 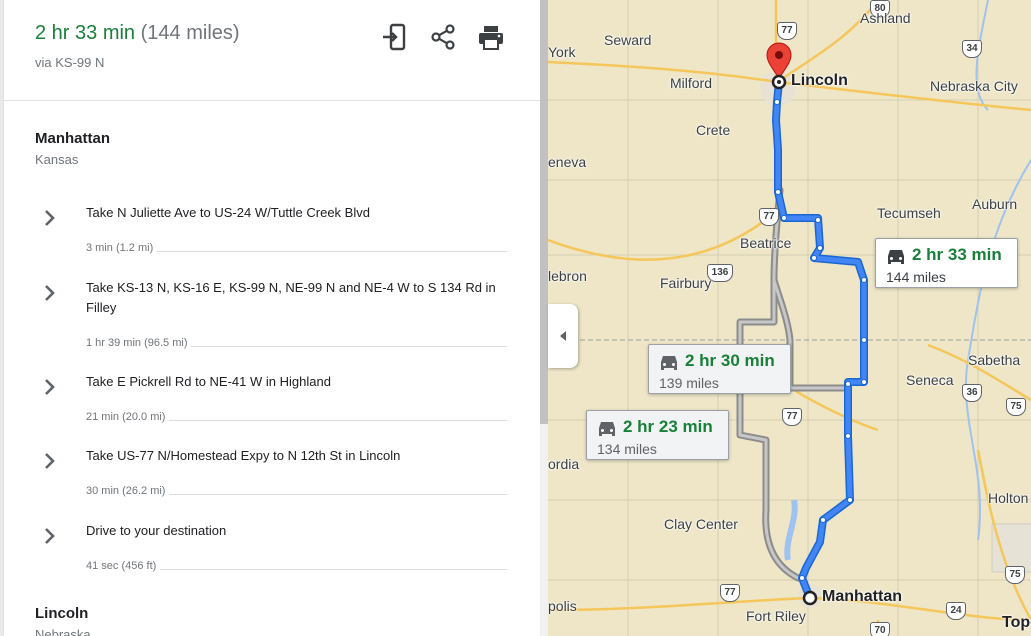 I want to click on city-label-nebraska-city: Nebraska City, so click(x=974, y=86).